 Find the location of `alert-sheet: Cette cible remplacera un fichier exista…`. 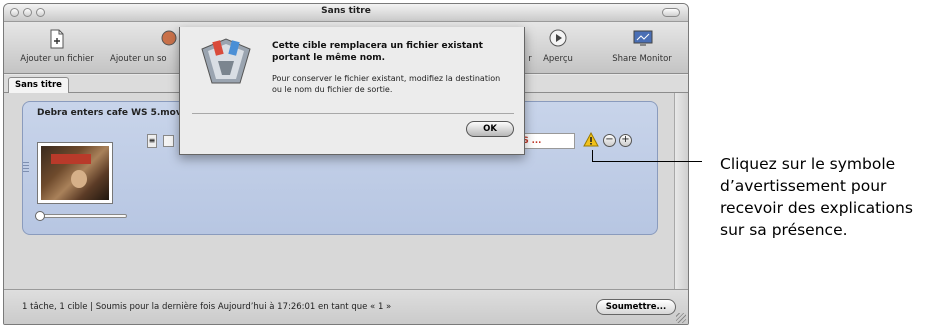

alert-sheet: Cette cible remplacera un fichier exista… is located at coordinates (352, 91).